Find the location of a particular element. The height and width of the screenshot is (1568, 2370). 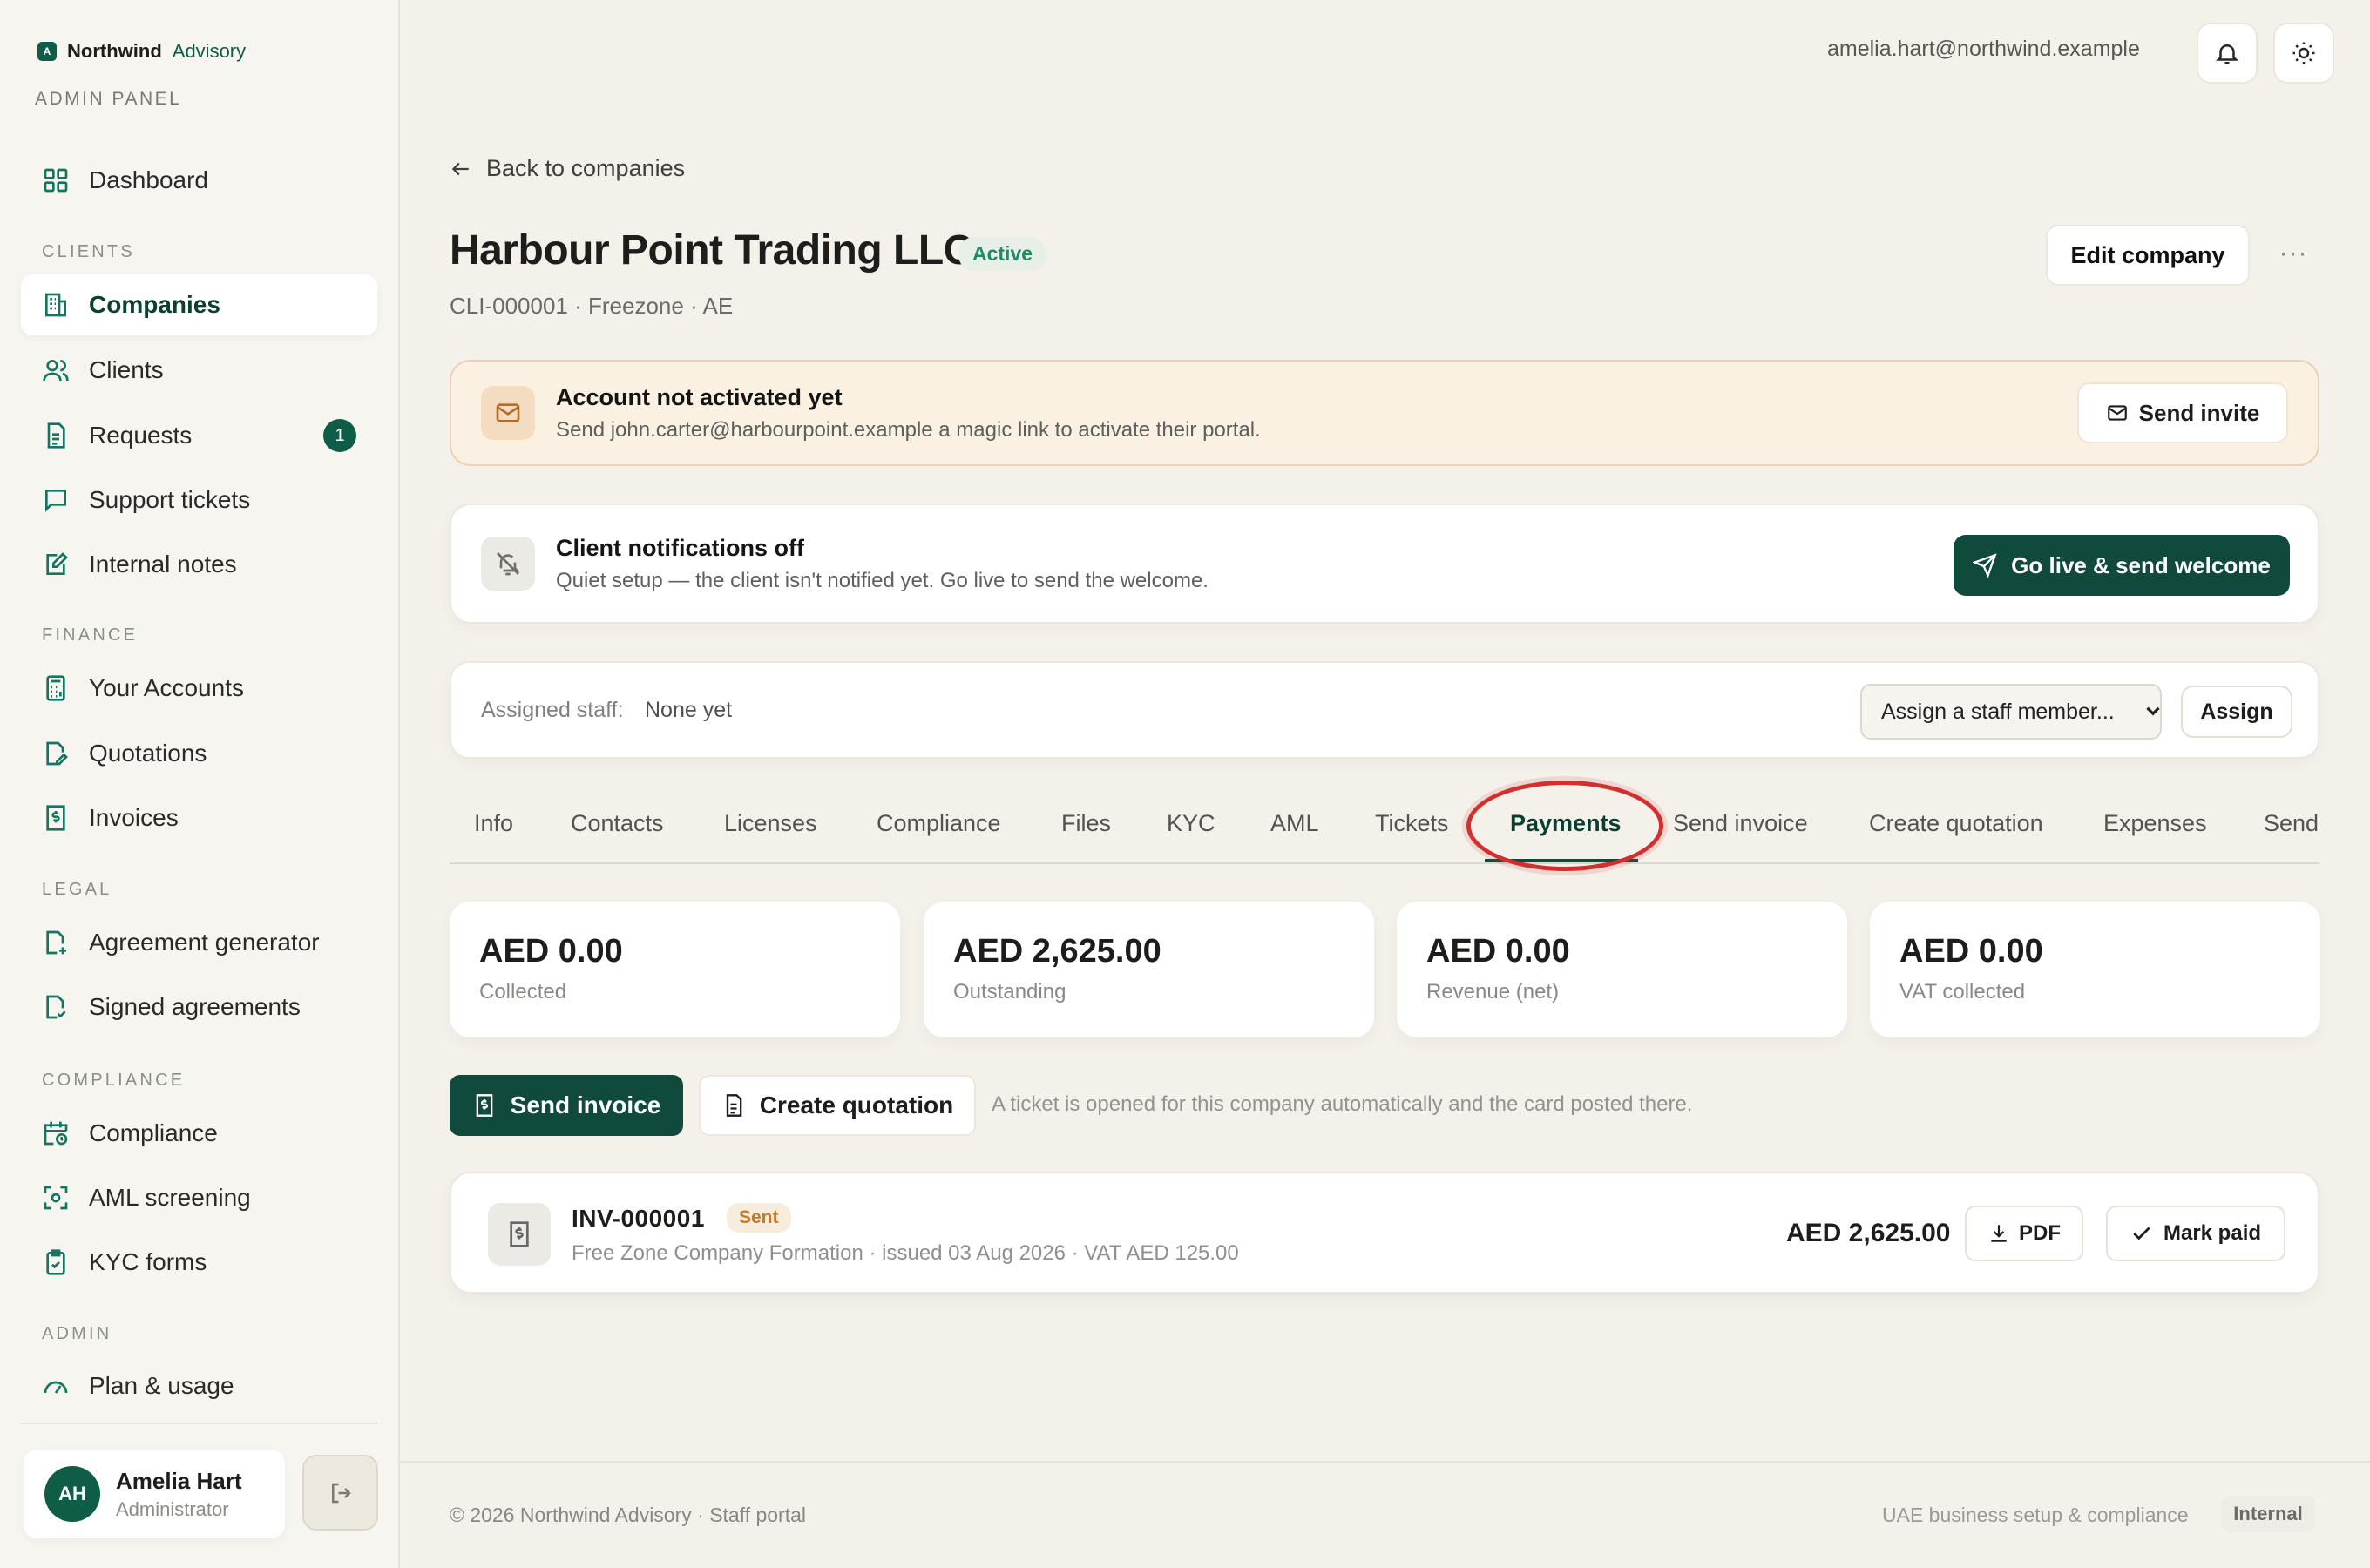

sidebar-item-invoices: Invoices is located at coordinates (199, 817).